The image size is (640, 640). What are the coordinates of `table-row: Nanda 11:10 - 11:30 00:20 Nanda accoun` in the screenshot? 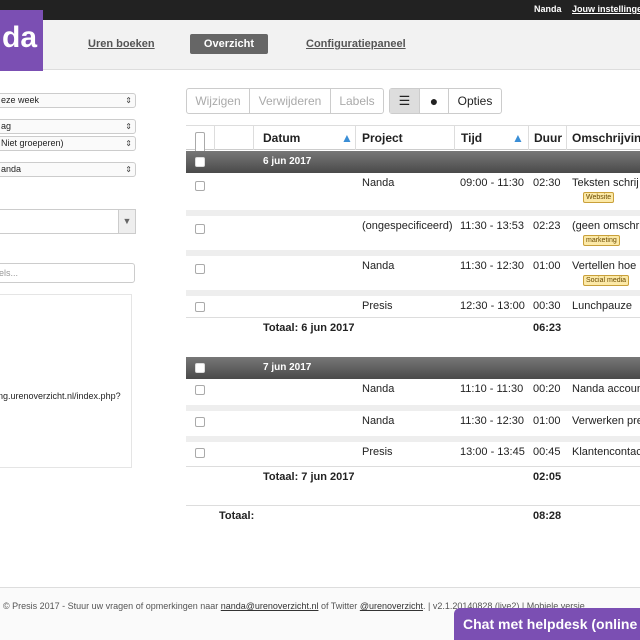 It's located at (413, 392).